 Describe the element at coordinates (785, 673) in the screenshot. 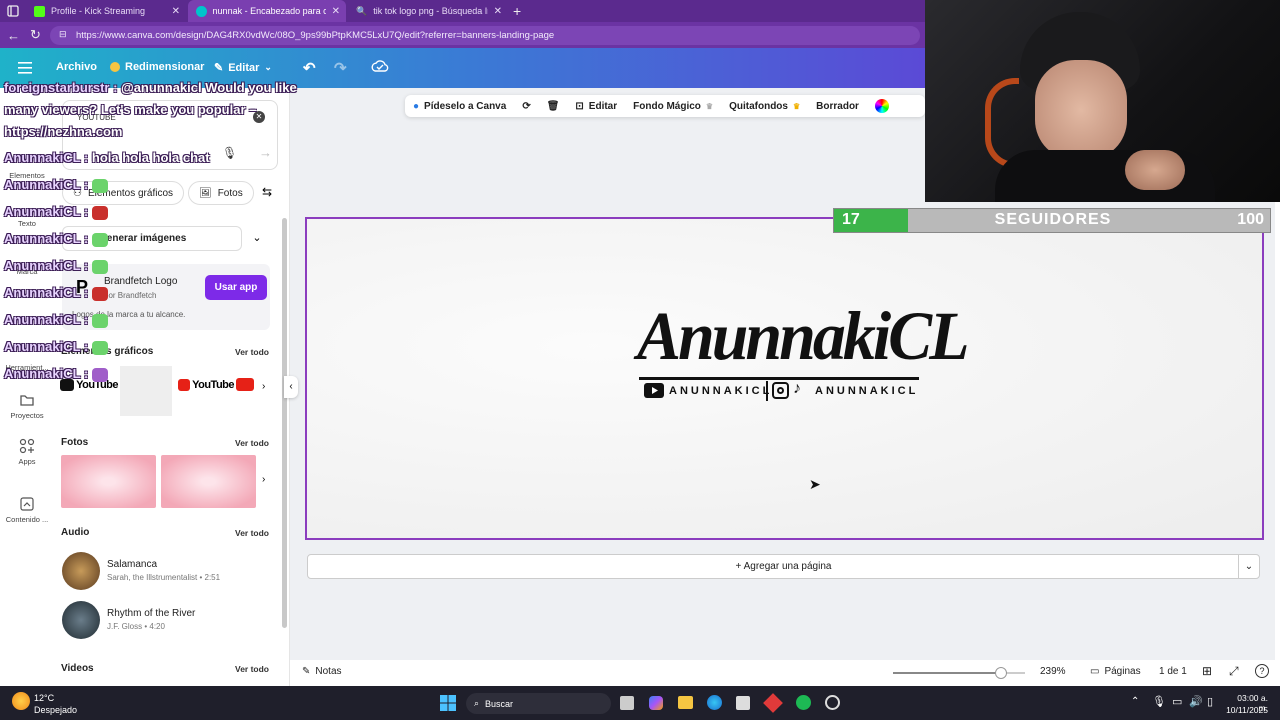

I see `editor-footer: ✎ Notas 239% ▭ Páginas 1 de 1 ⊞ ⤢ ?` at that location.